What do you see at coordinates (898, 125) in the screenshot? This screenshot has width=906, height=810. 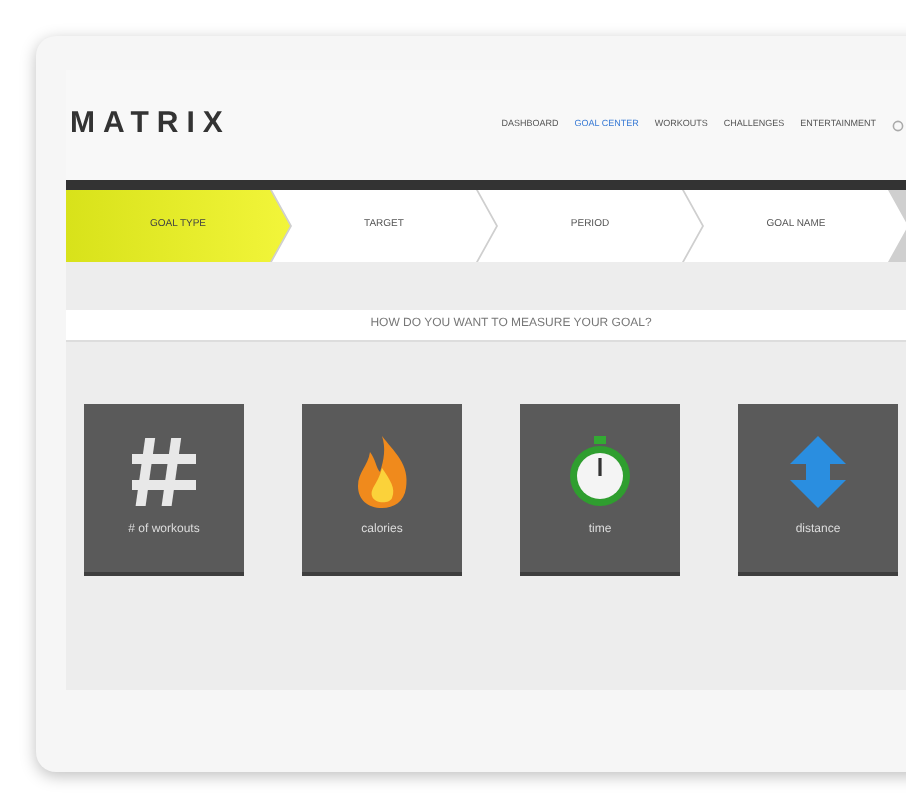 I see `circle-icon` at bounding box center [898, 125].